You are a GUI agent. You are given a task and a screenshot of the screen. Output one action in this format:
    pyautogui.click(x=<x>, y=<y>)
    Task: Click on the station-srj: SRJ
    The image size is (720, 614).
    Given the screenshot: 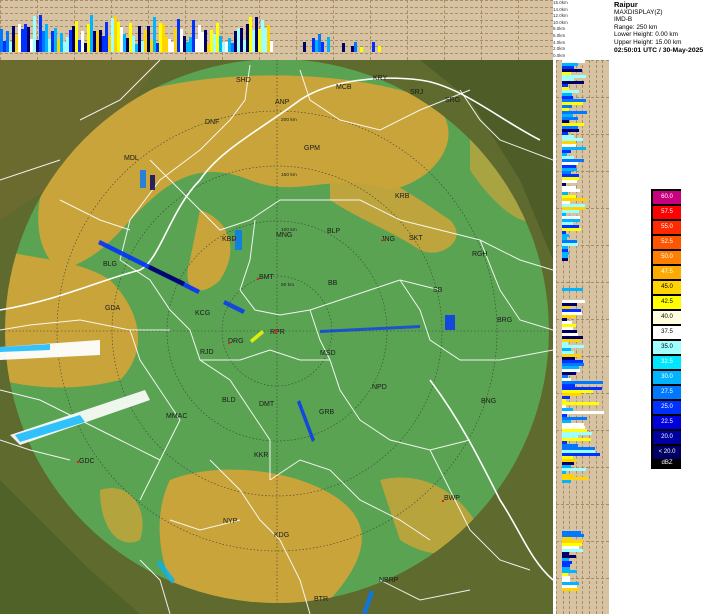 What is the action you would take?
    pyautogui.click(x=416, y=92)
    